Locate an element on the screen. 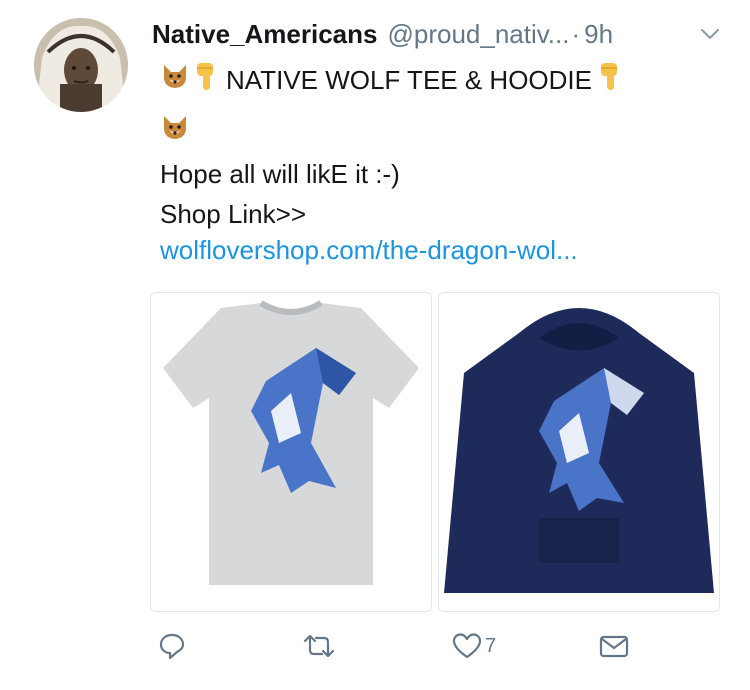  reply-button is located at coordinates (172, 646).